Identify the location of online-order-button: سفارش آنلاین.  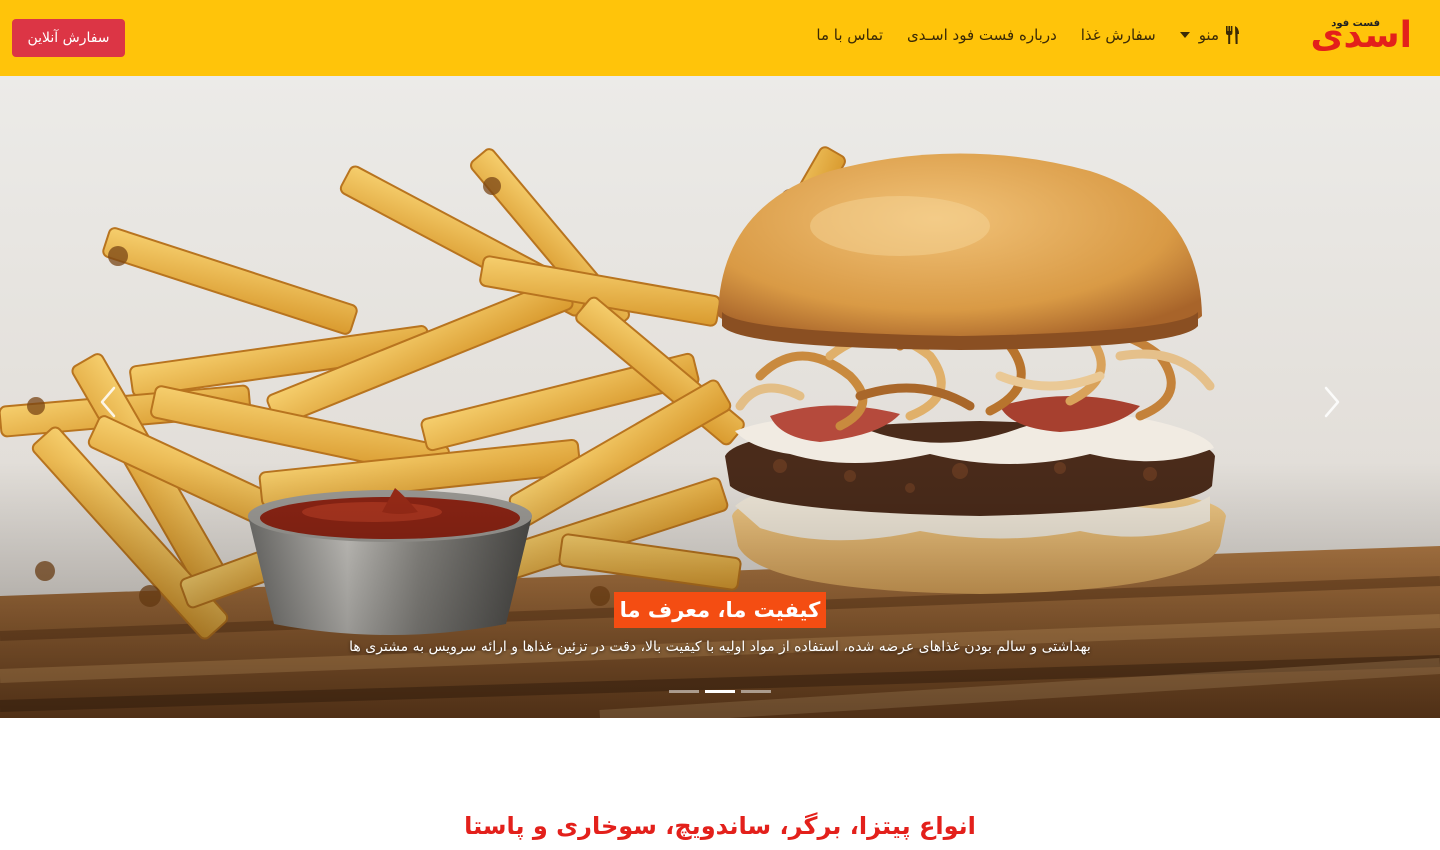
(68, 38).